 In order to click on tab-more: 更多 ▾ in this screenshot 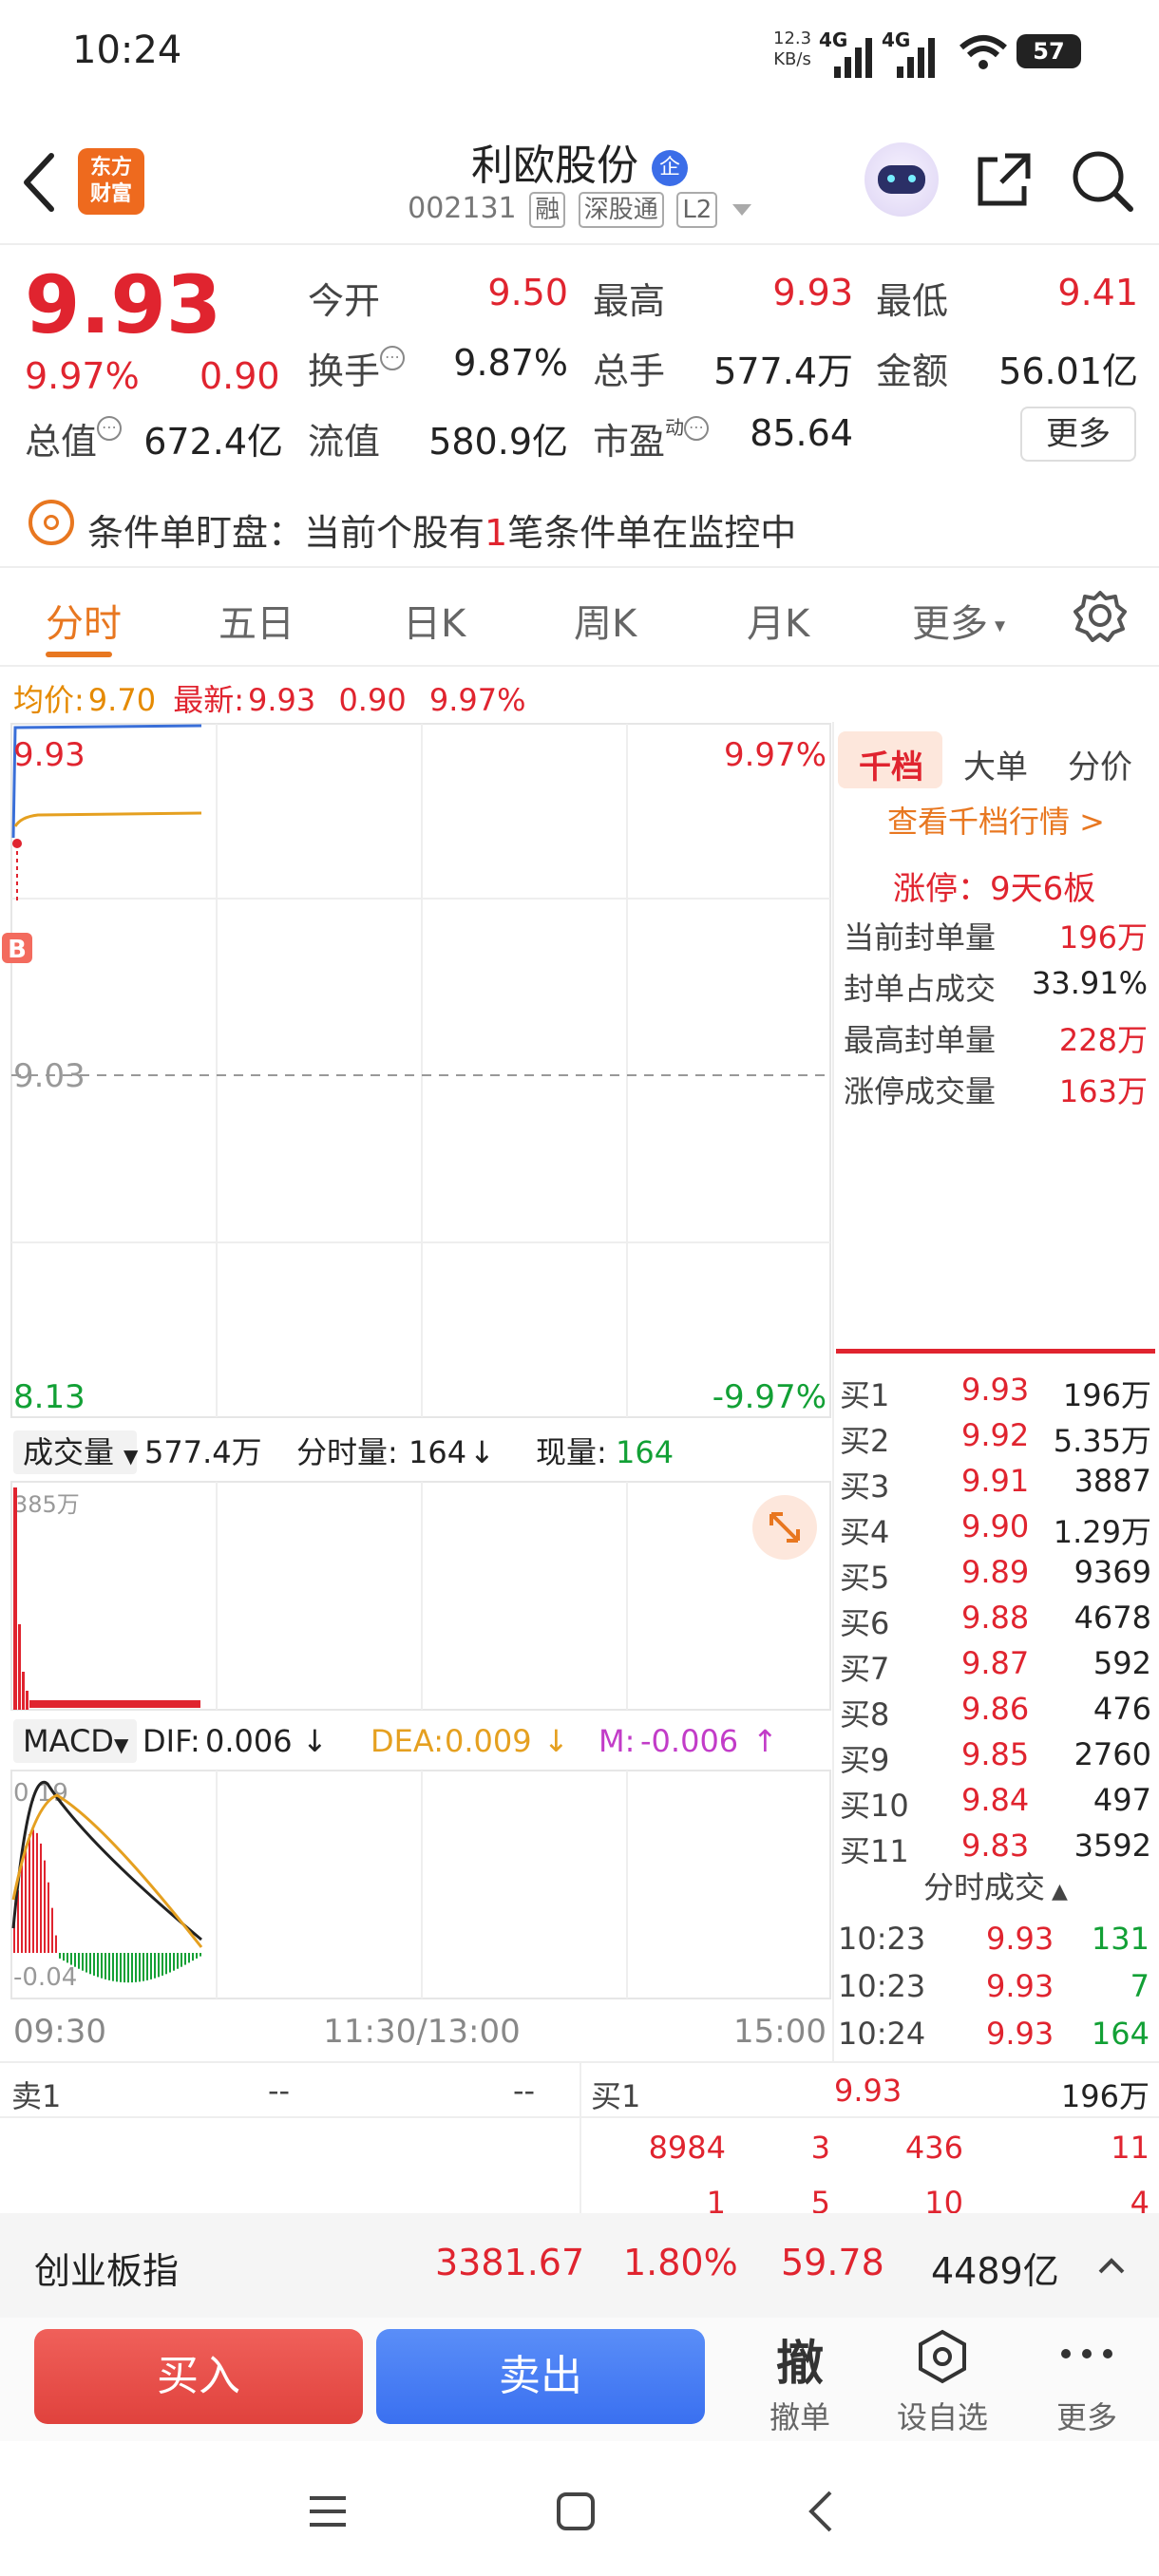, I will do `click(958, 620)`.